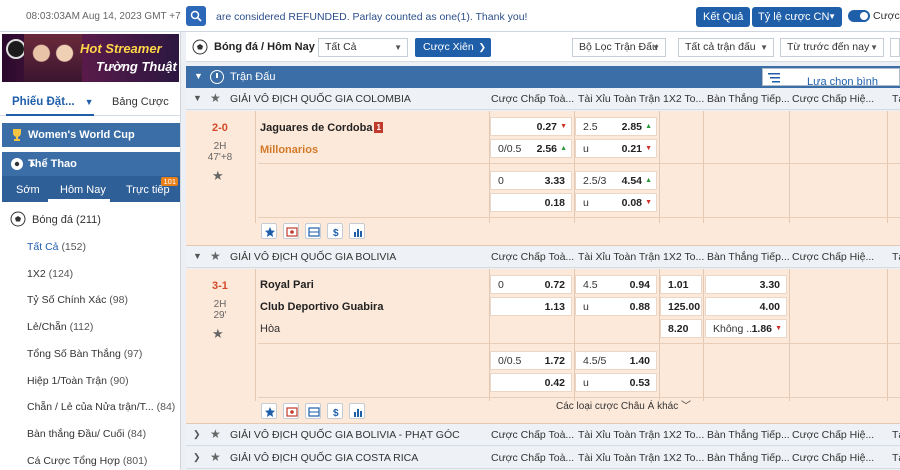  Describe the element at coordinates (639, 361) in the screenshot. I see `odds-value: 1.40` at that location.